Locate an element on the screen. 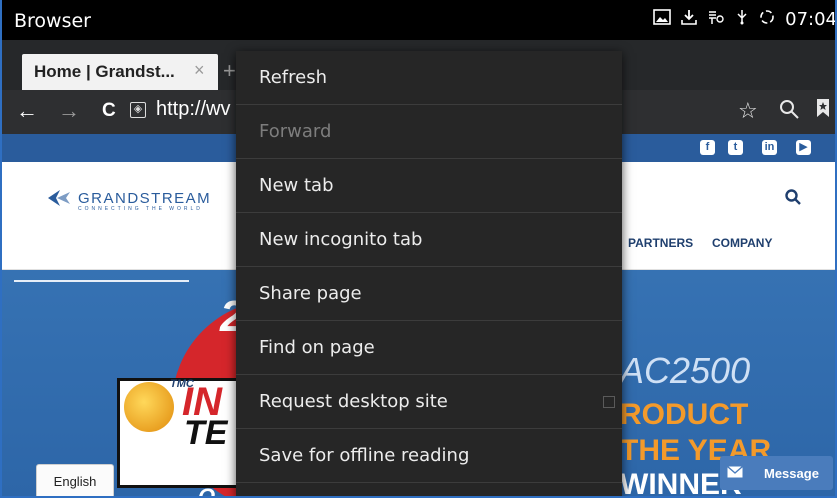 The width and height of the screenshot is (837, 498). hero-model-name: AC2500 is located at coordinates (685, 370).